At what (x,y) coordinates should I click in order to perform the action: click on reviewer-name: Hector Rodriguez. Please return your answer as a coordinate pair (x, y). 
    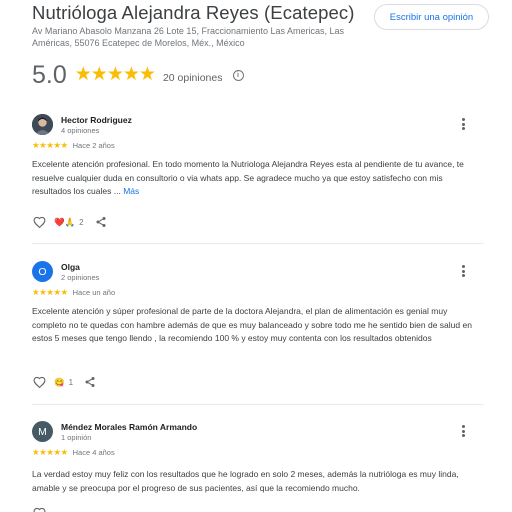
    Looking at the image, I should click on (96, 120).